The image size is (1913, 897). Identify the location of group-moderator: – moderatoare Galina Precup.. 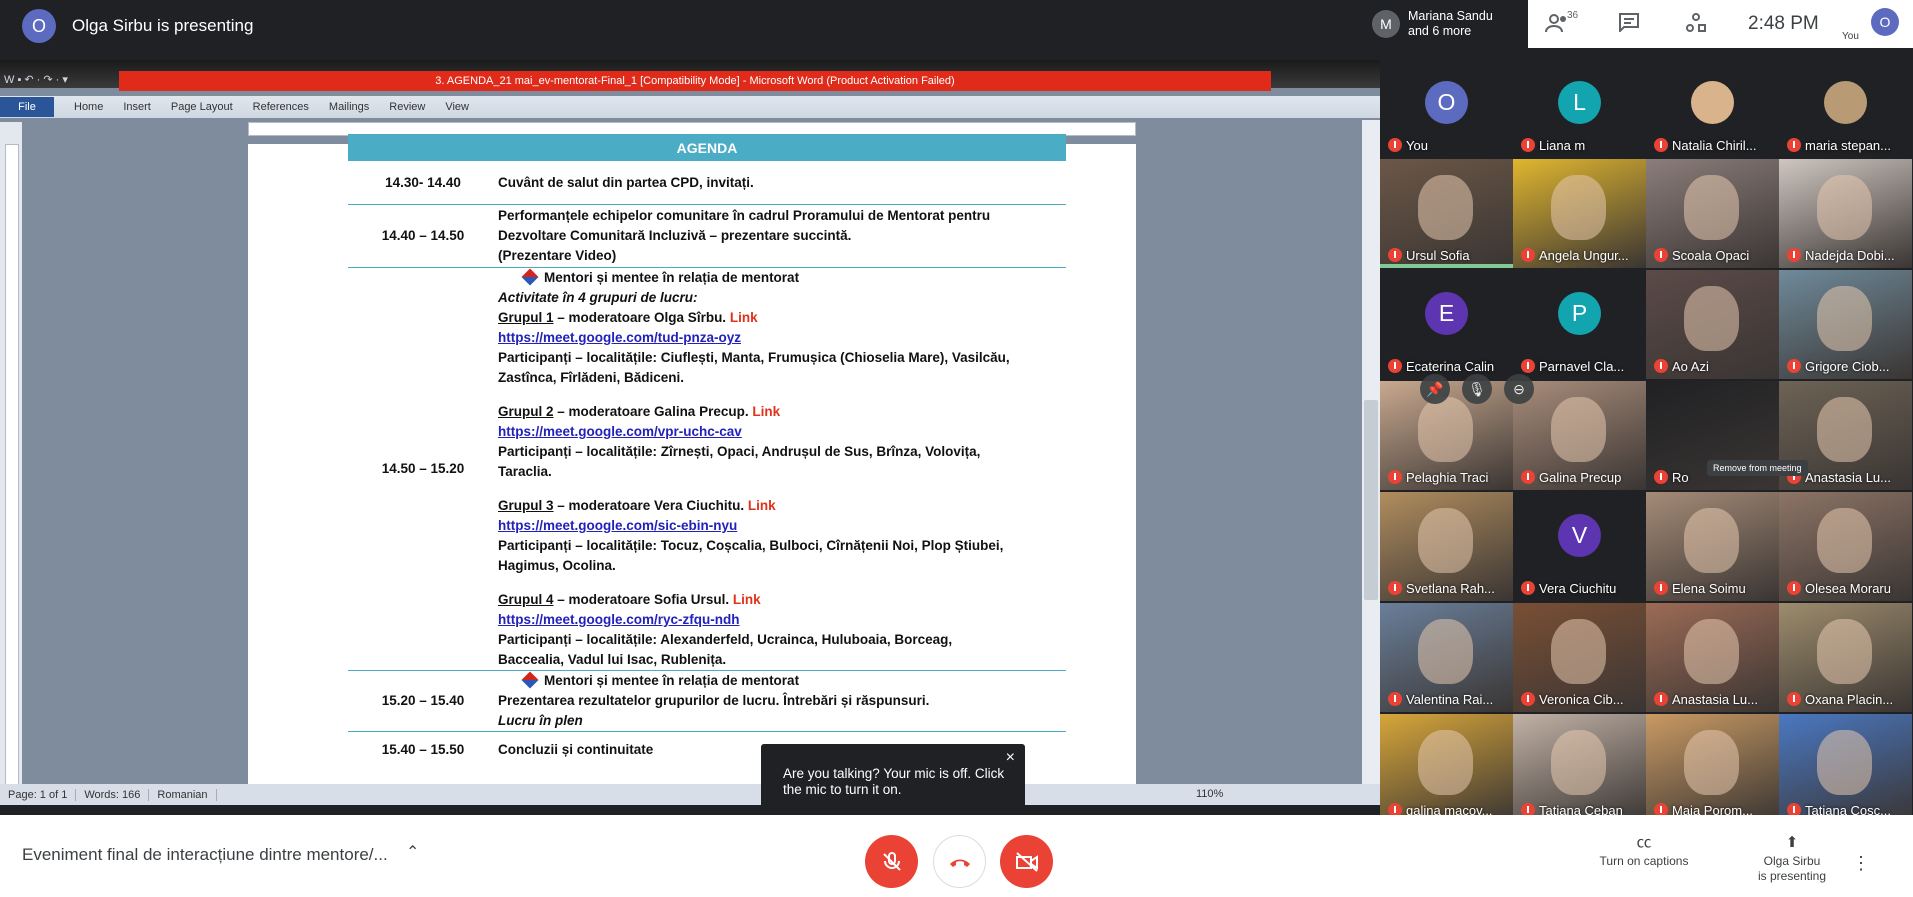
(653, 411).